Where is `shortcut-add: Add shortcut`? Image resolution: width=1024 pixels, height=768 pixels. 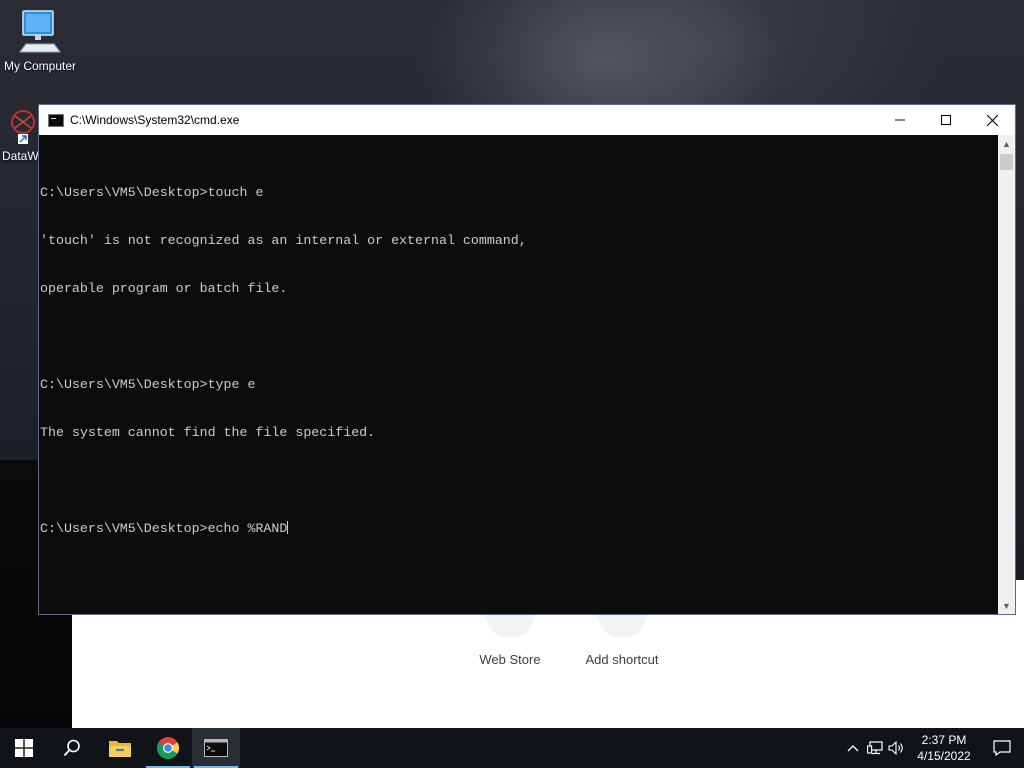
shortcut-add: Add shortcut is located at coordinates (622, 643).